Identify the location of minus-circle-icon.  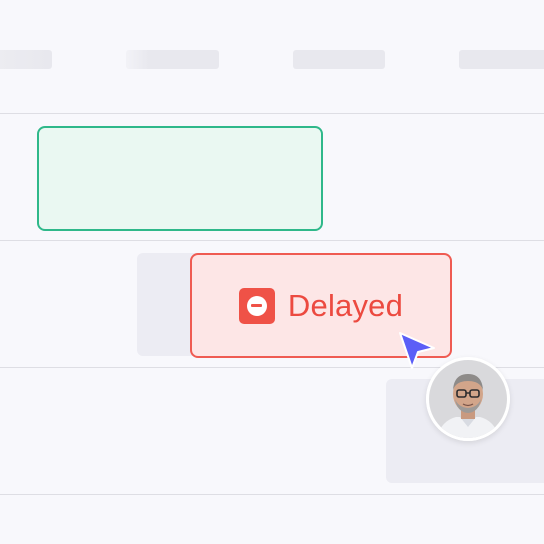
(256, 305).